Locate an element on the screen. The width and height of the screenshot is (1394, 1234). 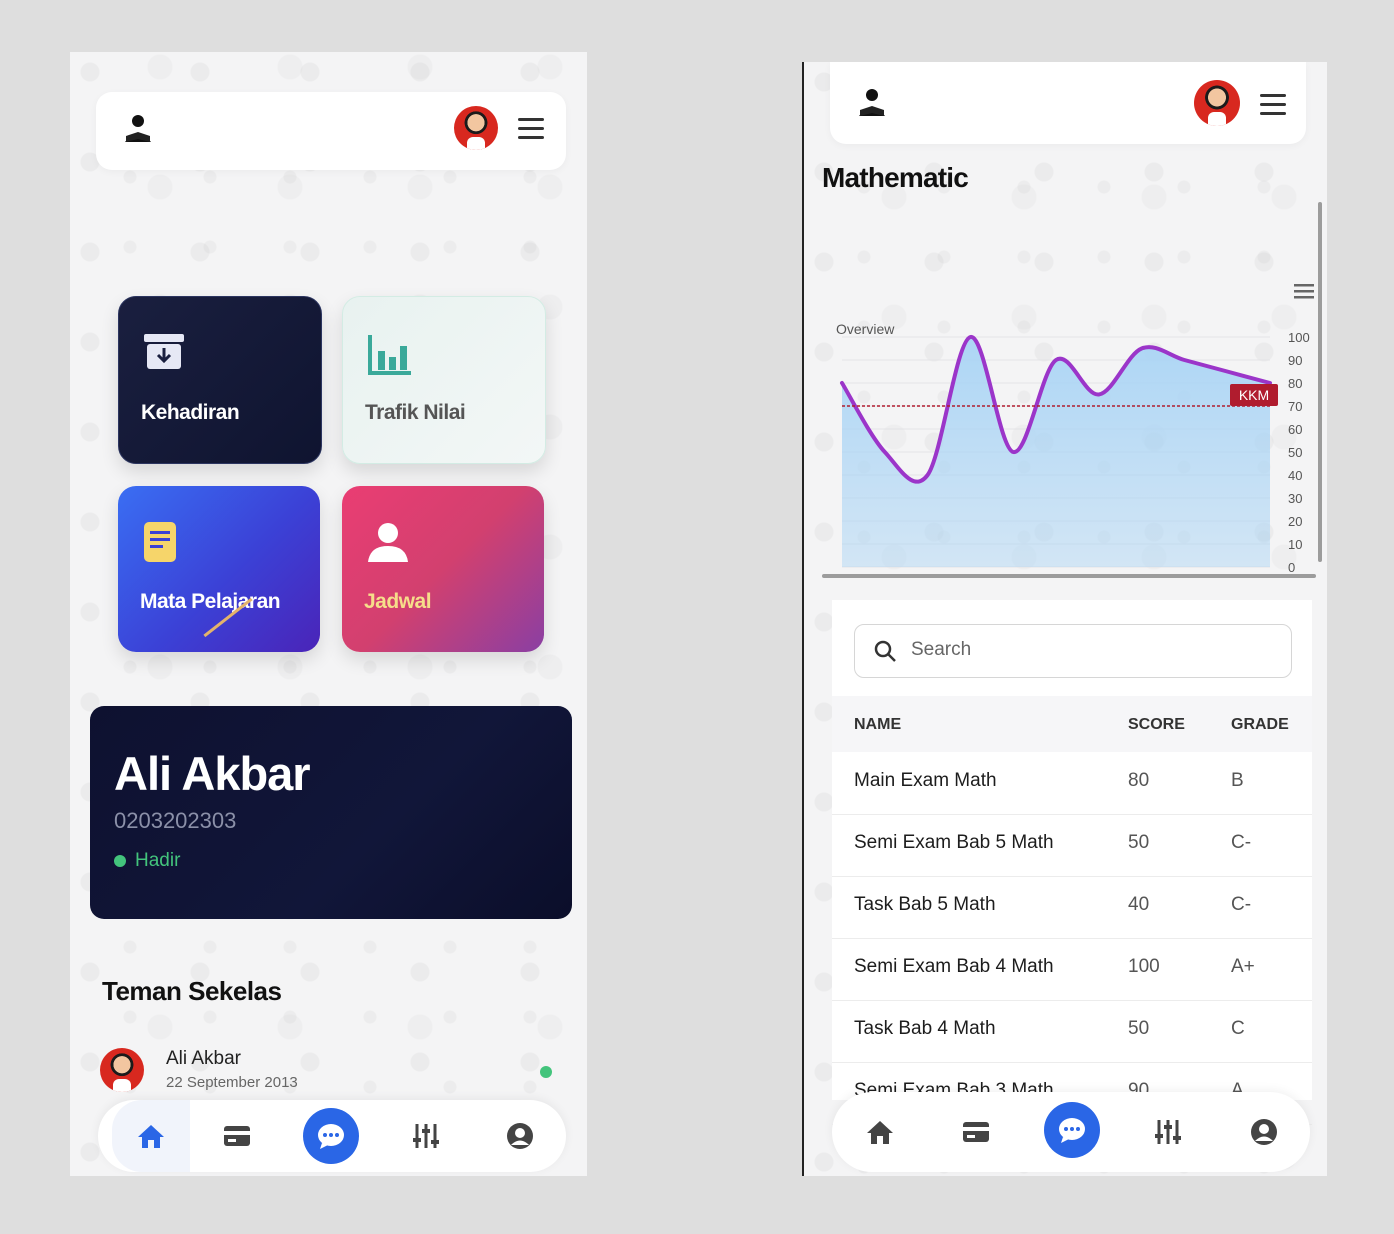
bar-chart-icon is located at coordinates (389, 355).